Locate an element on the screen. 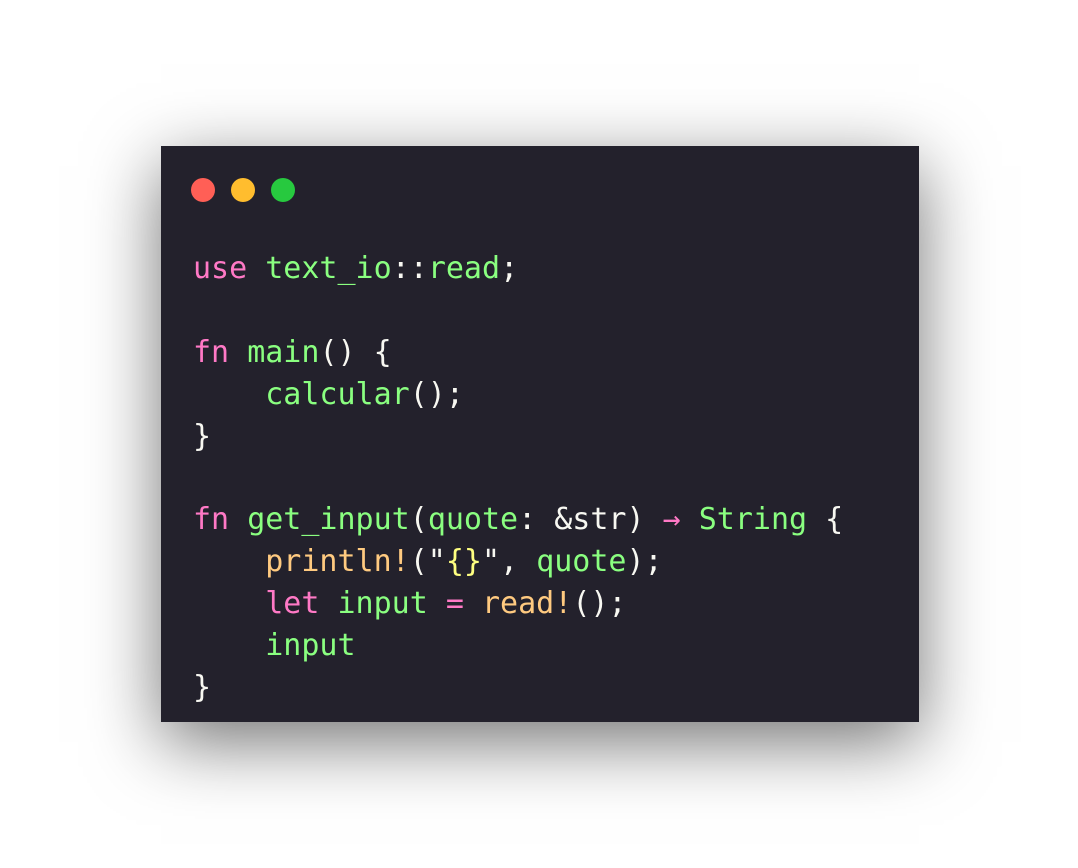 The image size is (1078, 868). code-line: println!("{}", quote); is located at coordinates (518, 562).